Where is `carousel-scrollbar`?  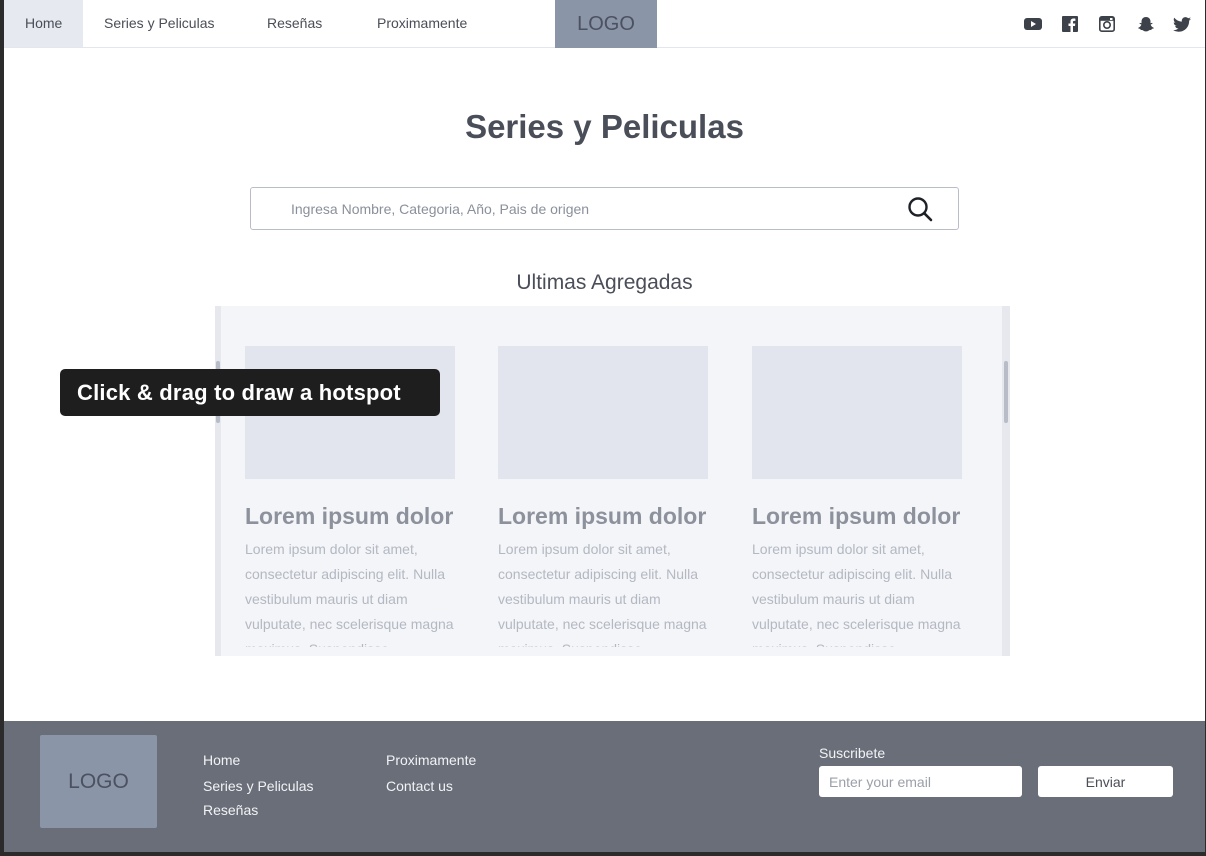 carousel-scrollbar is located at coordinates (1006, 392).